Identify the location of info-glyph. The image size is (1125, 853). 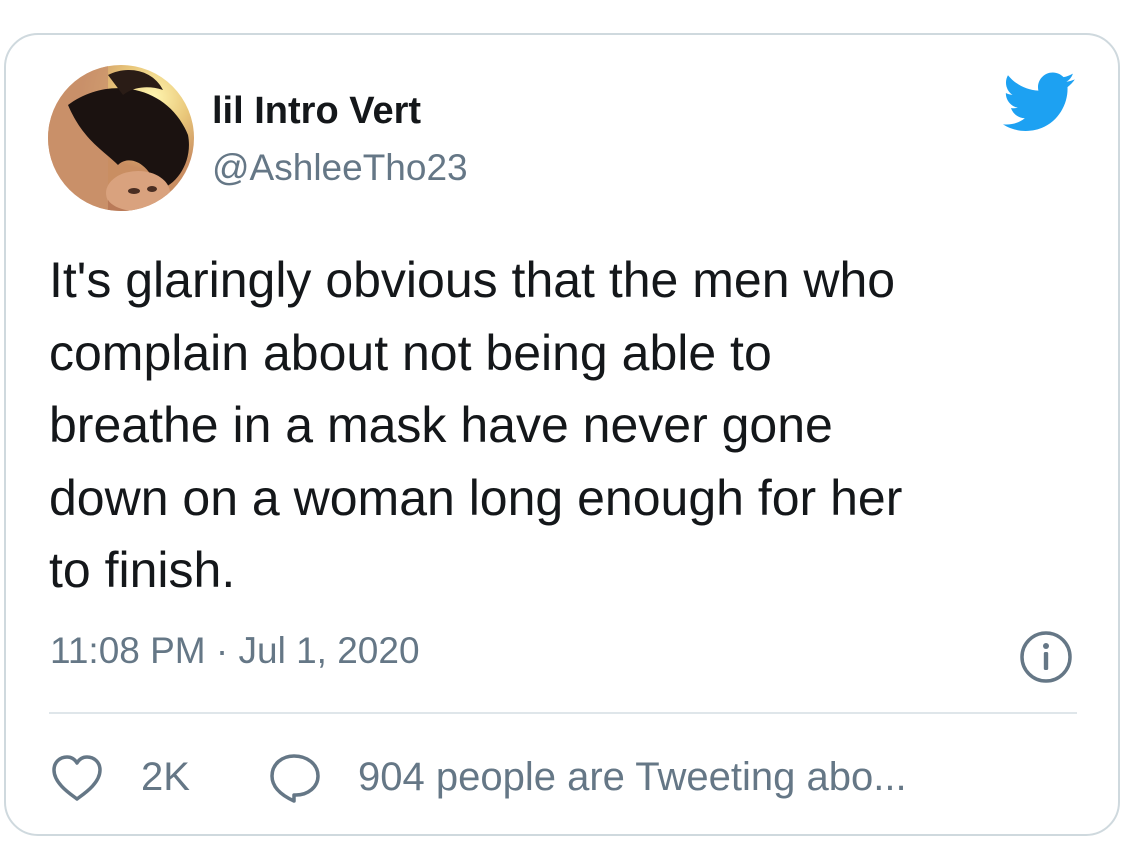
(1046, 657).